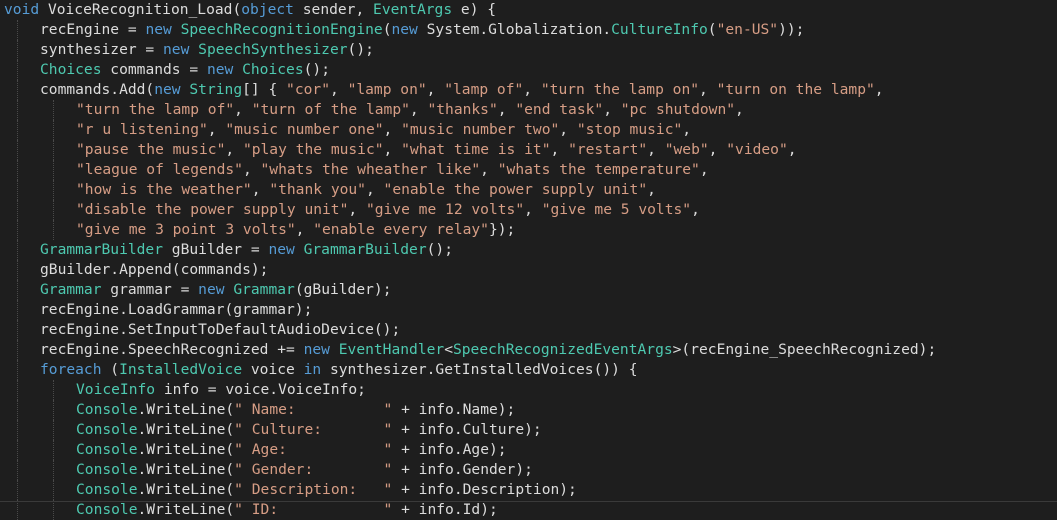  I want to click on type-token: Grammar, so click(71, 289).